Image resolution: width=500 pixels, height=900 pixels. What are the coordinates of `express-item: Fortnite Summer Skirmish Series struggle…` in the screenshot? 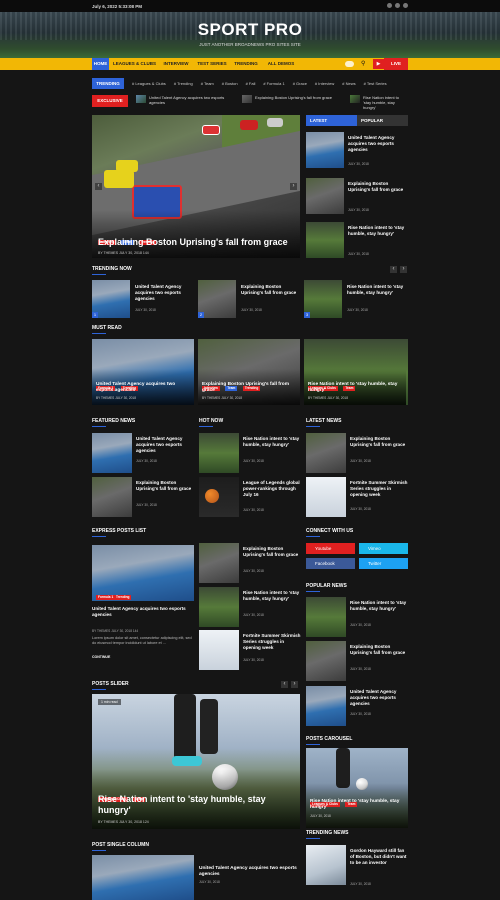 It's located at (250, 650).